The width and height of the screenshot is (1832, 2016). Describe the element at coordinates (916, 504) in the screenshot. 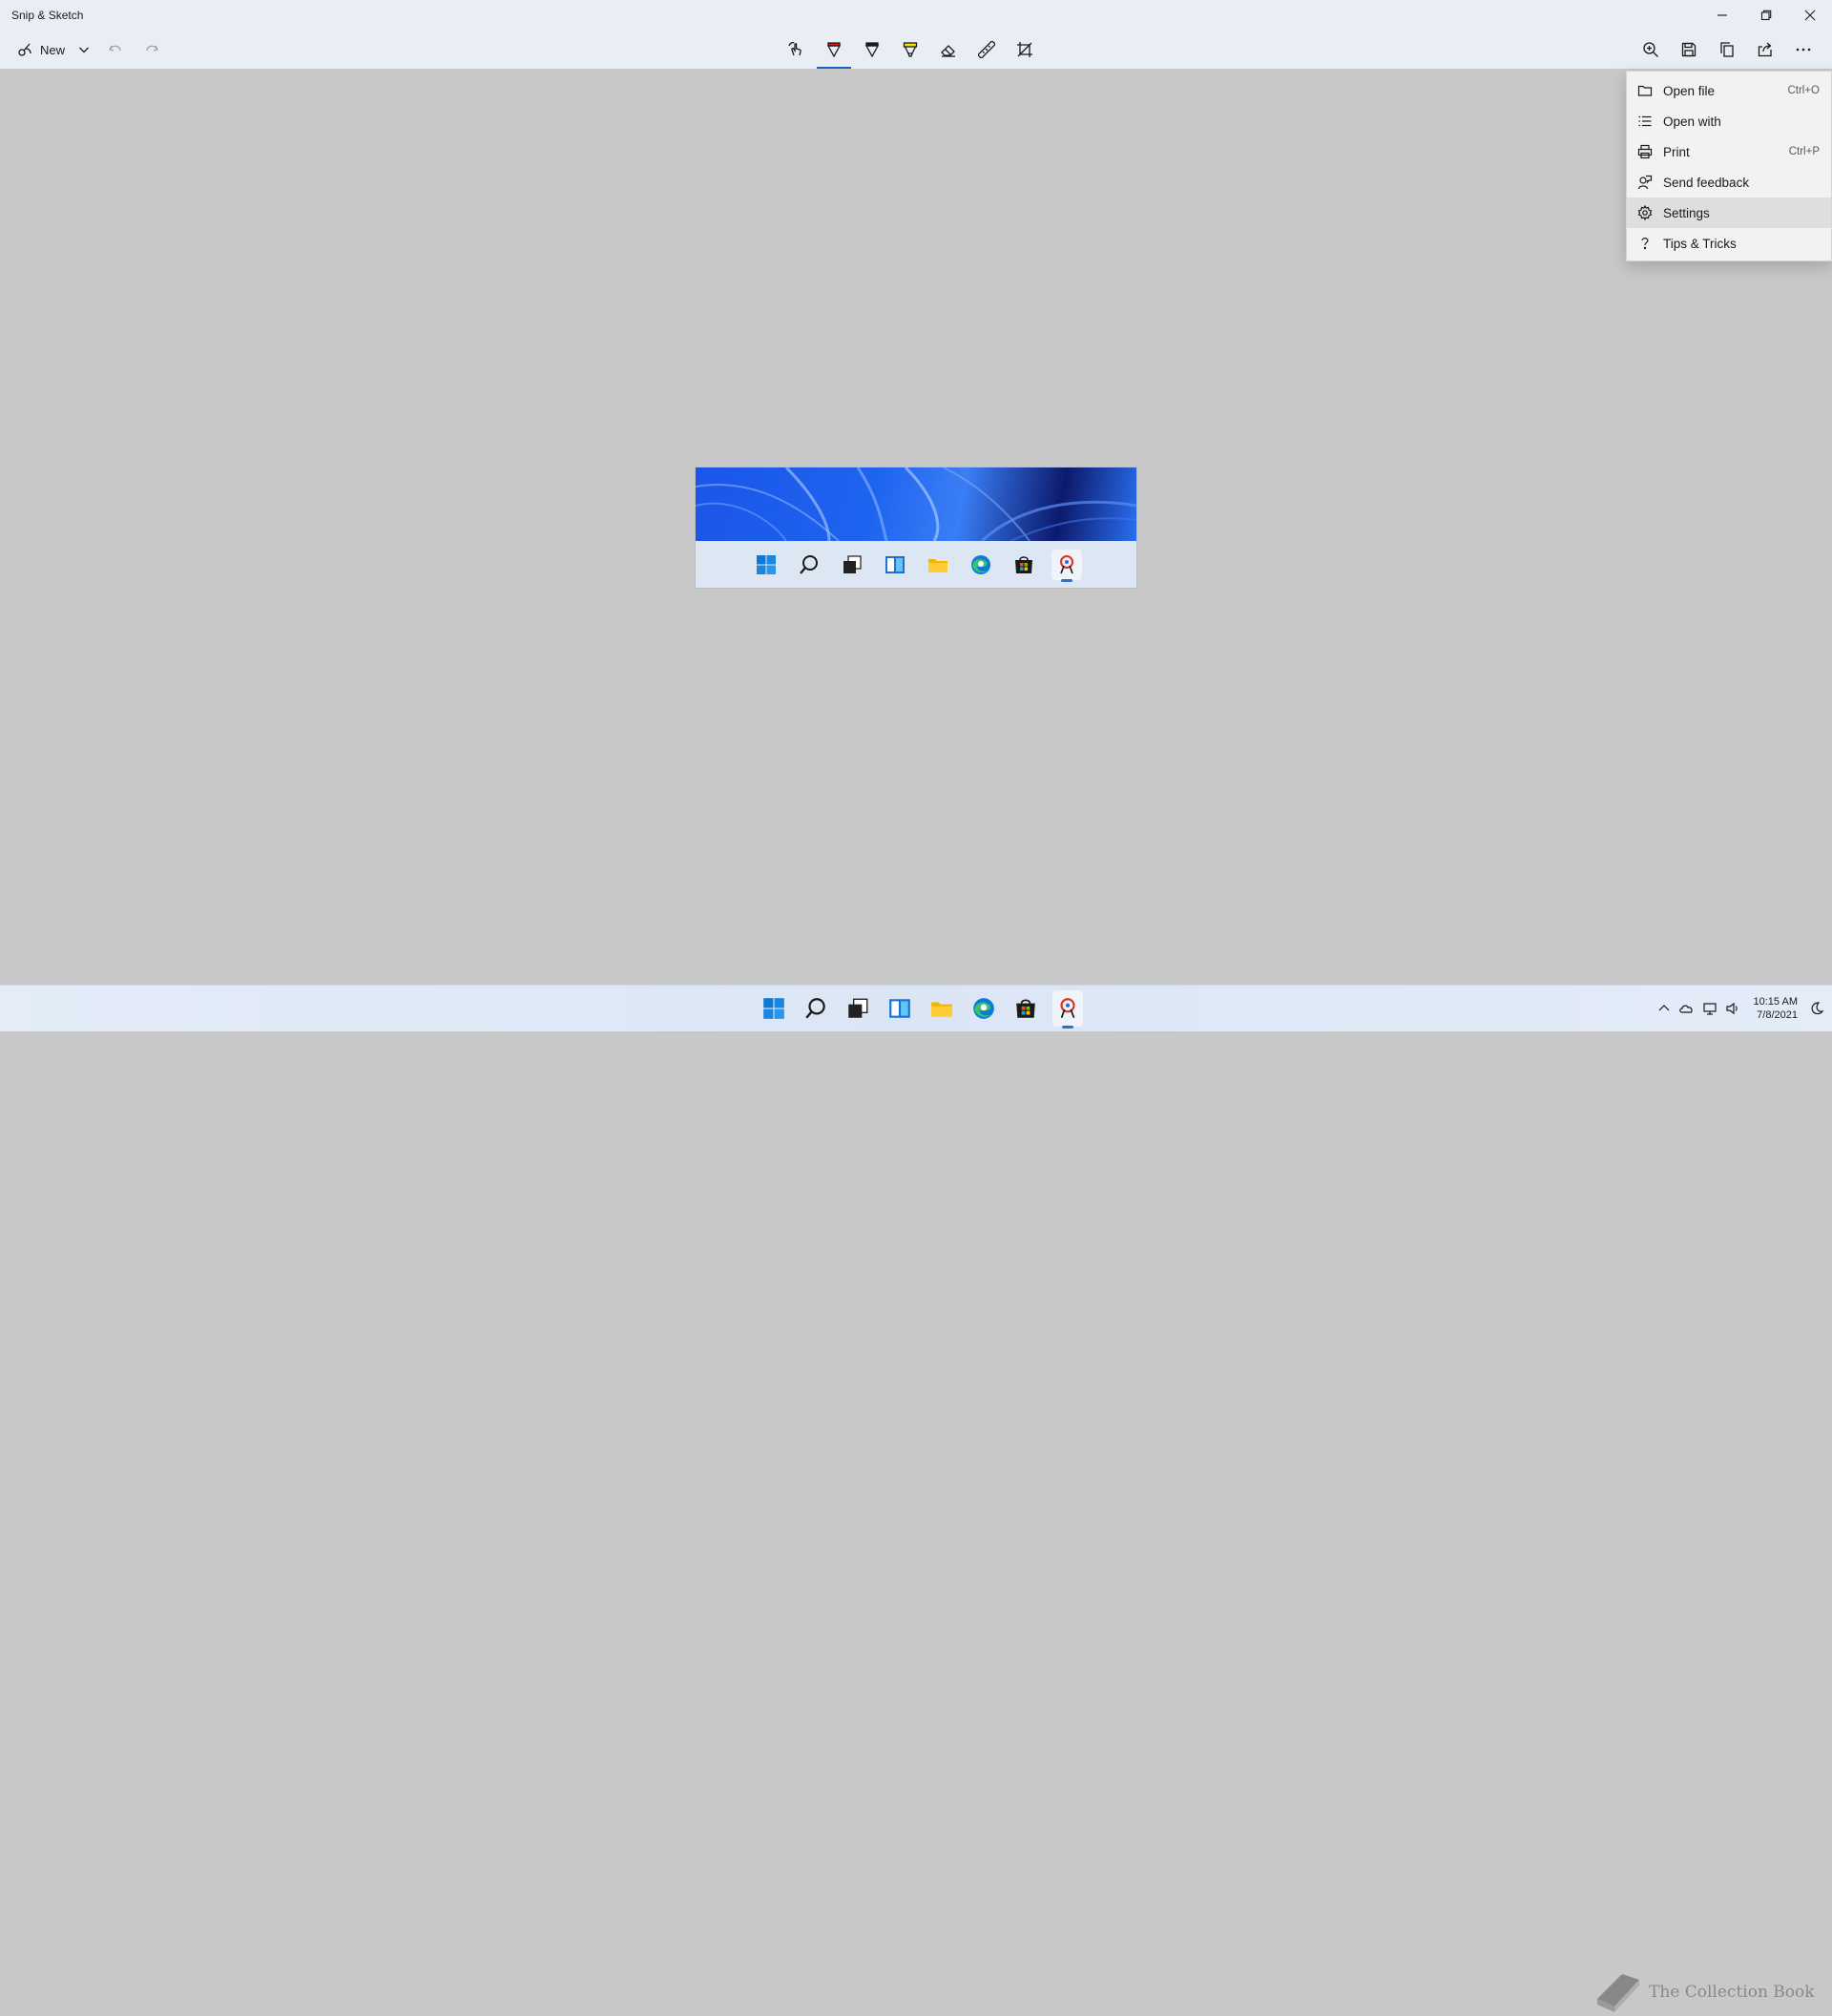

I see `wallpaper-swirl` at that location.